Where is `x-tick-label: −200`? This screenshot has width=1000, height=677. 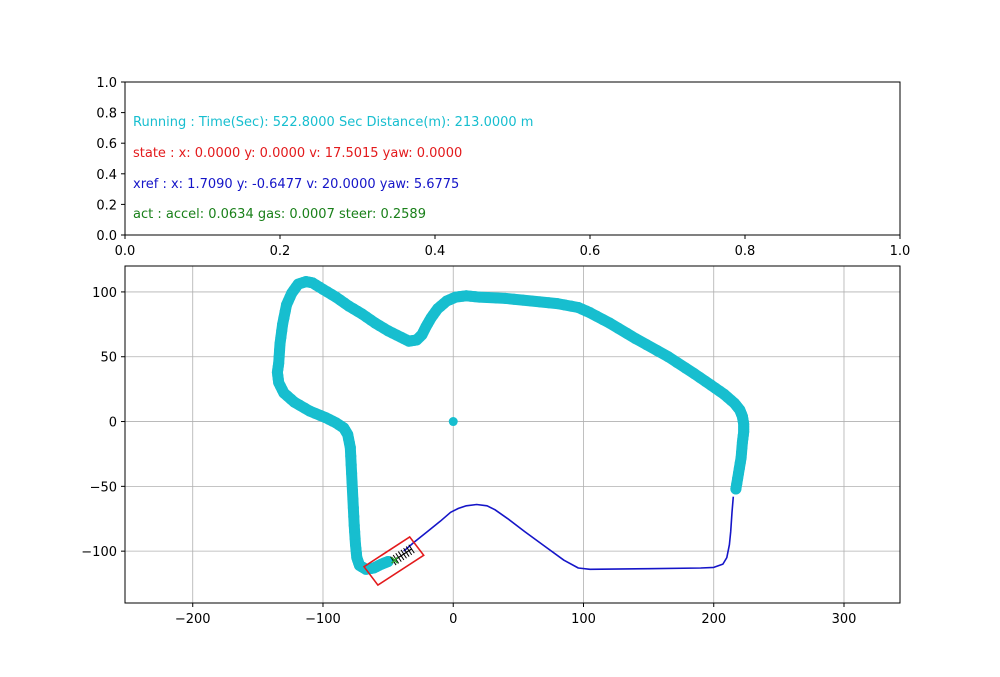
x-tick-label: −200 is located at coordinates (193, 619).